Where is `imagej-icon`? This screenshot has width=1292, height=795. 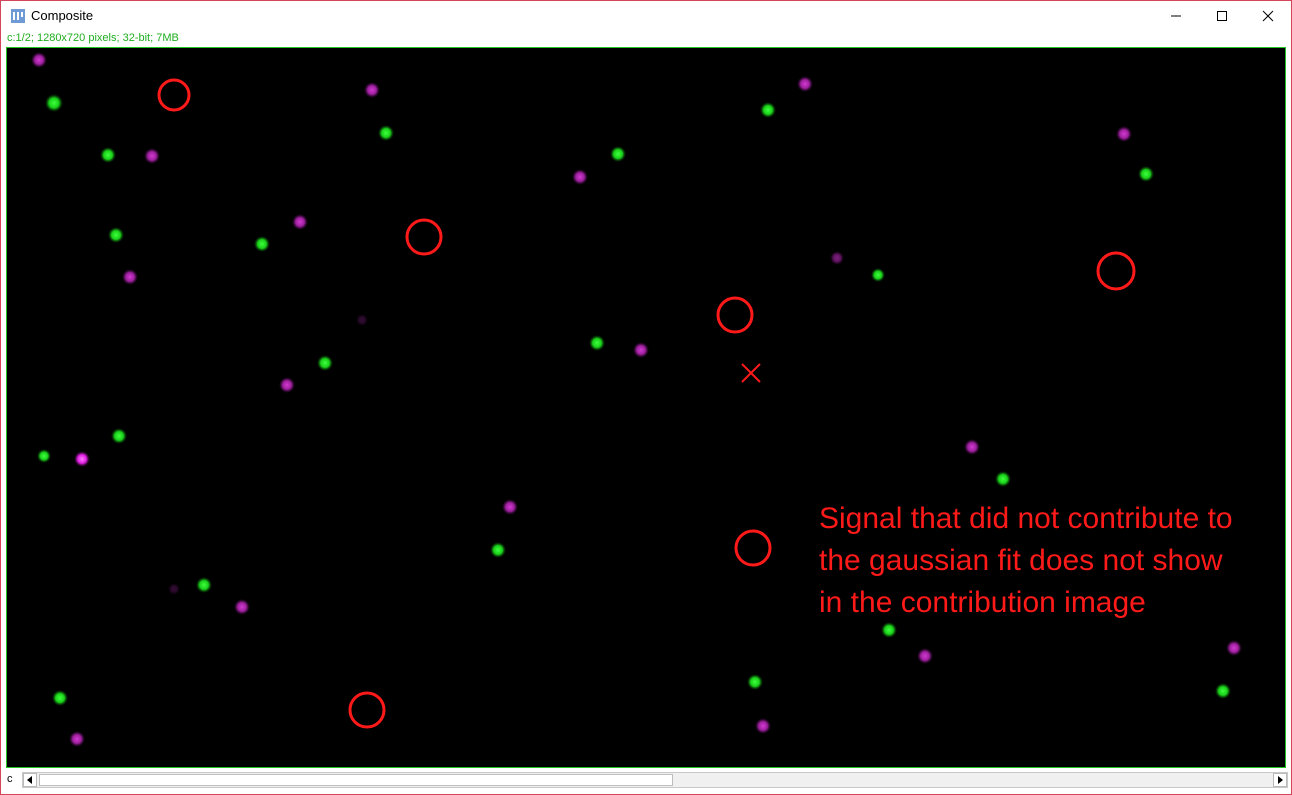 imagej-icon is located at coordinates (18, 16).